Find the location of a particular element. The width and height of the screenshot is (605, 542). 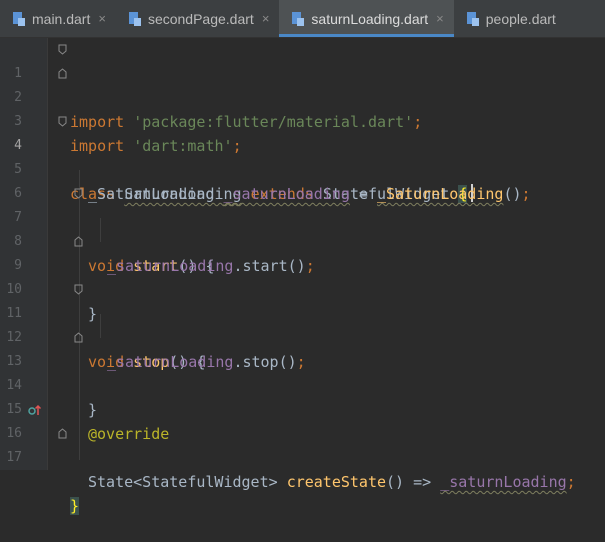

type-name: State<StatefulWidget> is located at coordinates (183, 482).